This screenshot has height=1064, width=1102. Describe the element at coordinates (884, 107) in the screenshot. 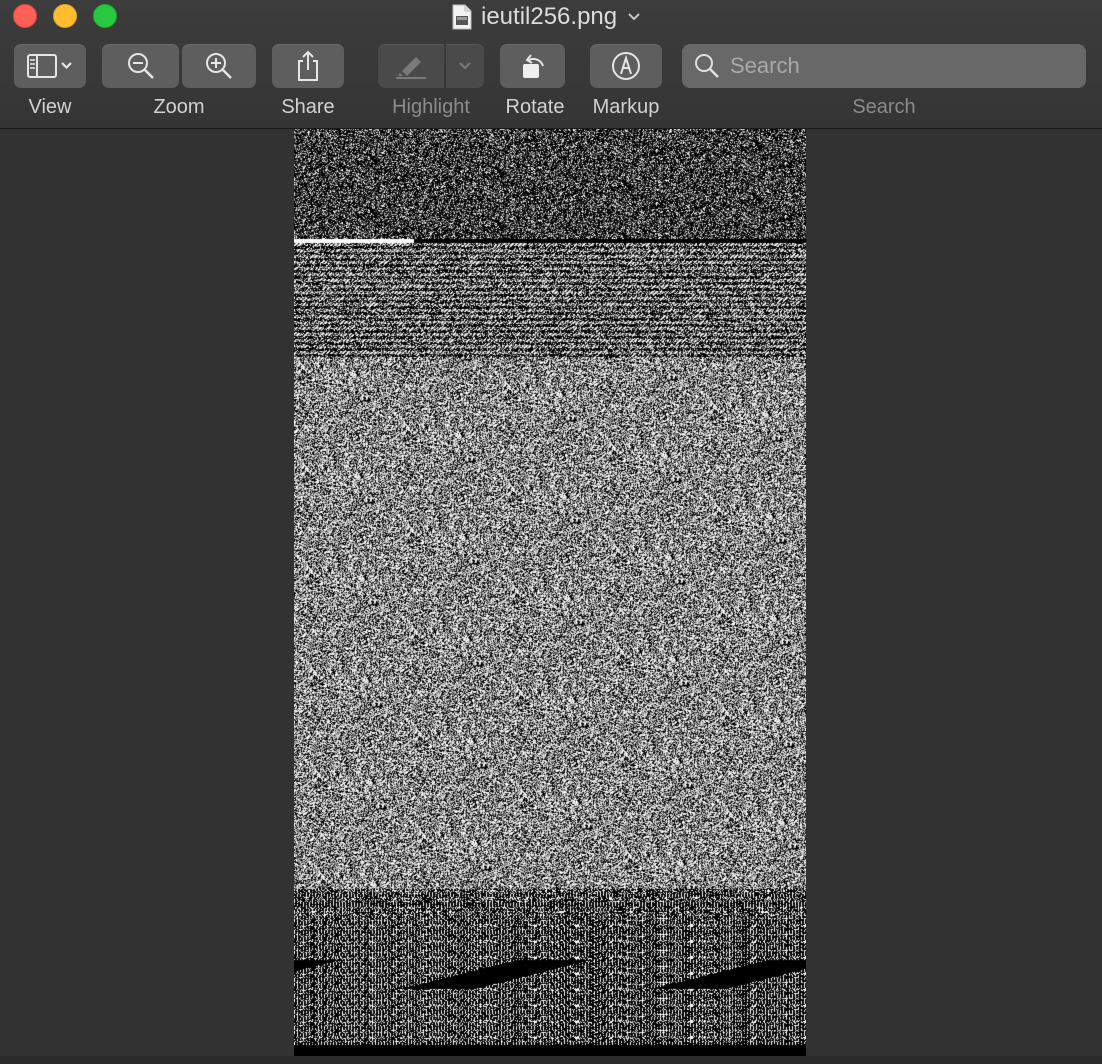

I see `search-label: Search` at that location.